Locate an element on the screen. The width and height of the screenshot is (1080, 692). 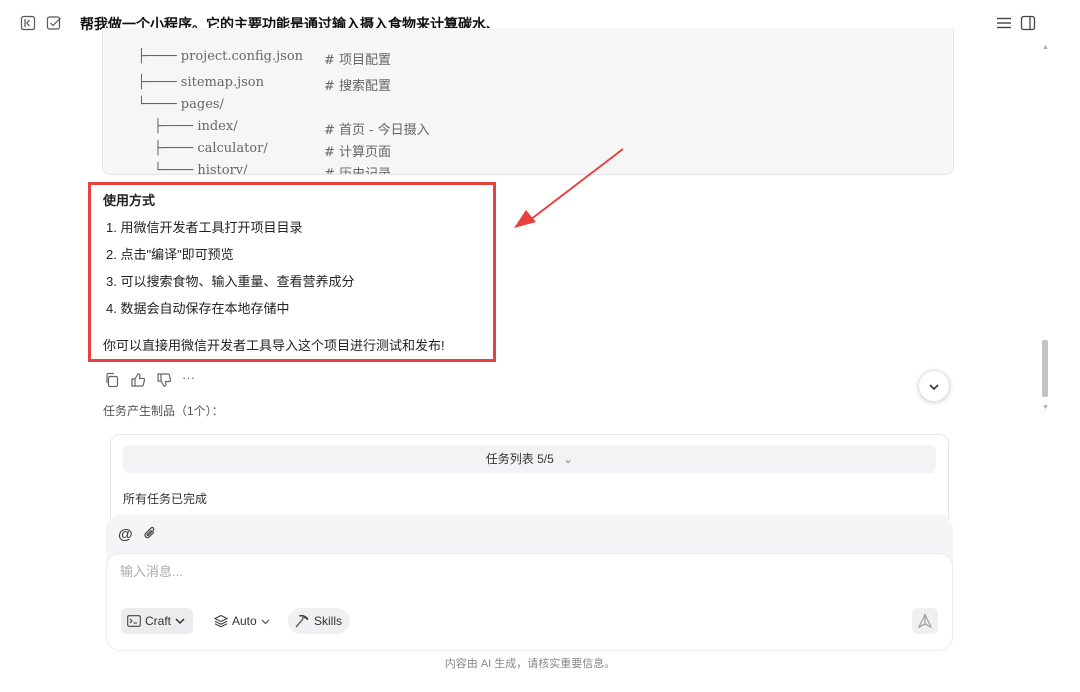
send-icon is located at coordinates (925, 621).